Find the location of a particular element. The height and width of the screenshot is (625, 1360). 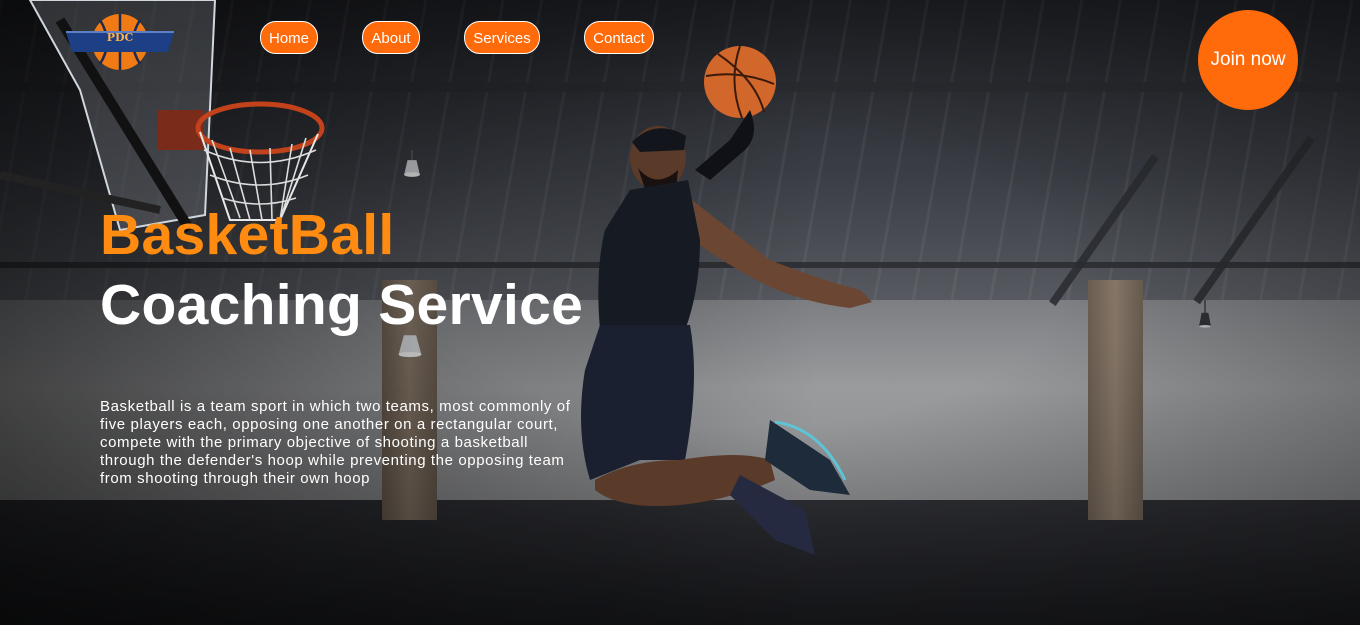

pdc-logo: PDC is located at coordinates (120, 42).